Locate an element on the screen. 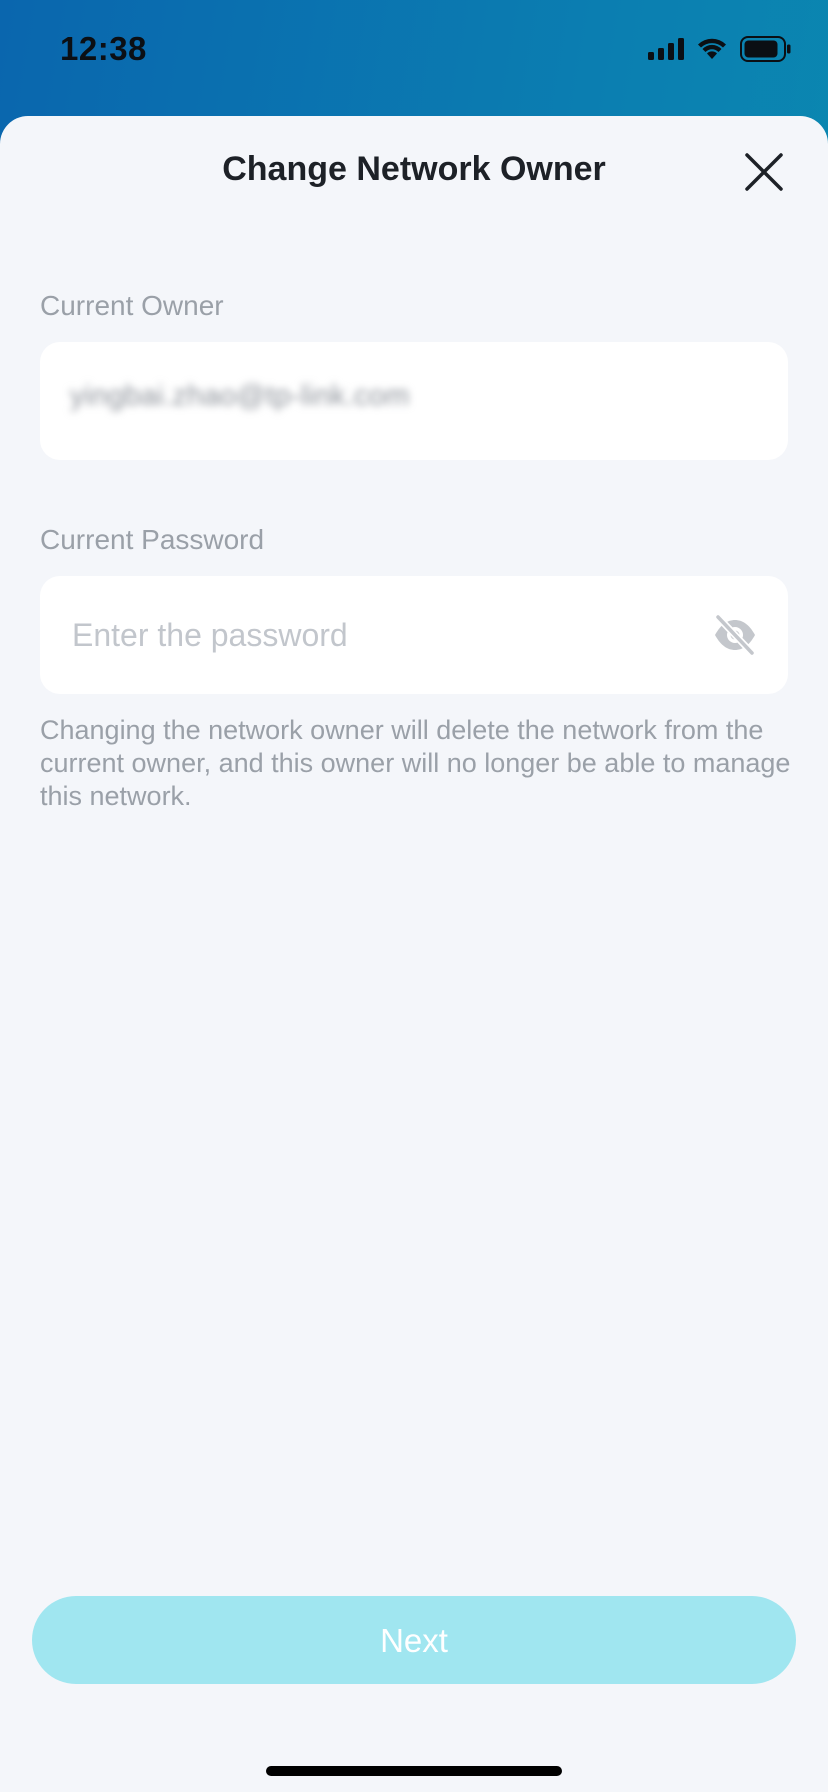  current-password-field is located at coordinates (414, 635).